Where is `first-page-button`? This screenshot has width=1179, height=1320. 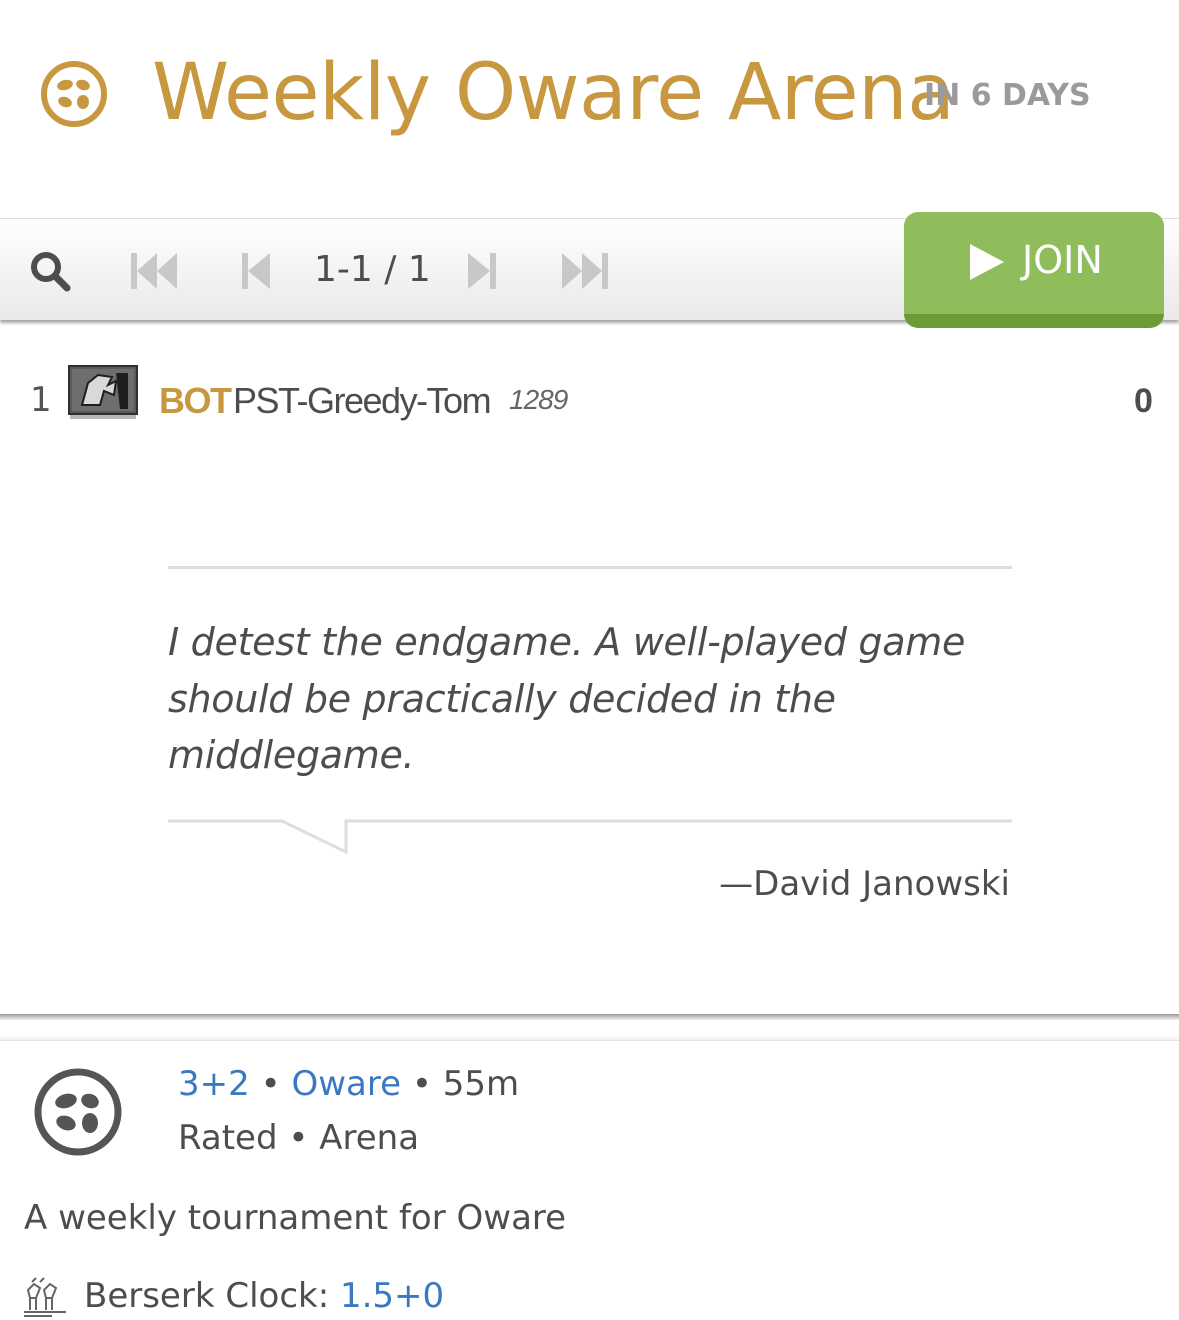 first-page-button is located at coordinates (154, 271).